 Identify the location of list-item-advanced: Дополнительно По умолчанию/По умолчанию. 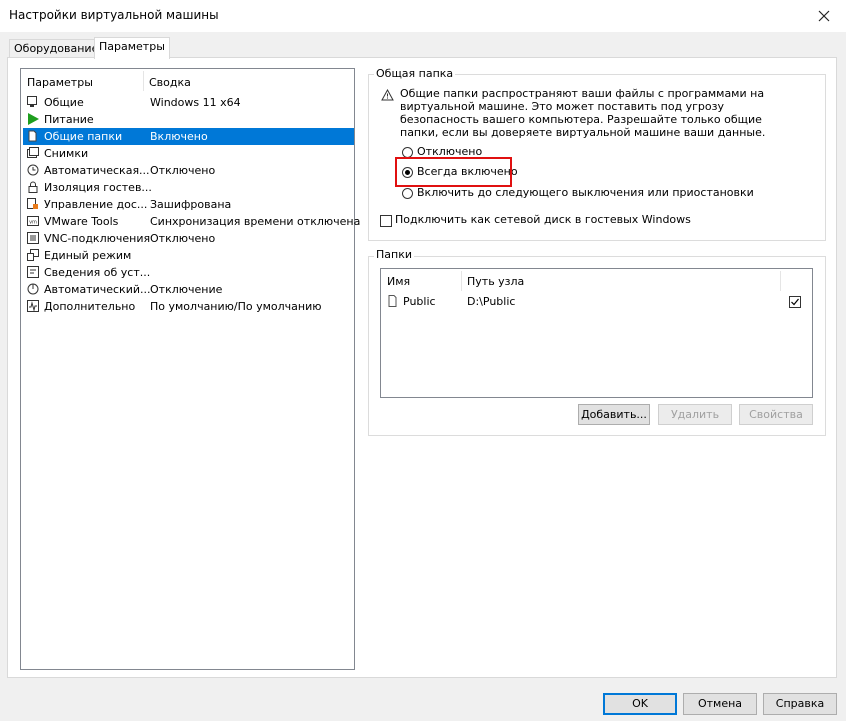
(188, 306).